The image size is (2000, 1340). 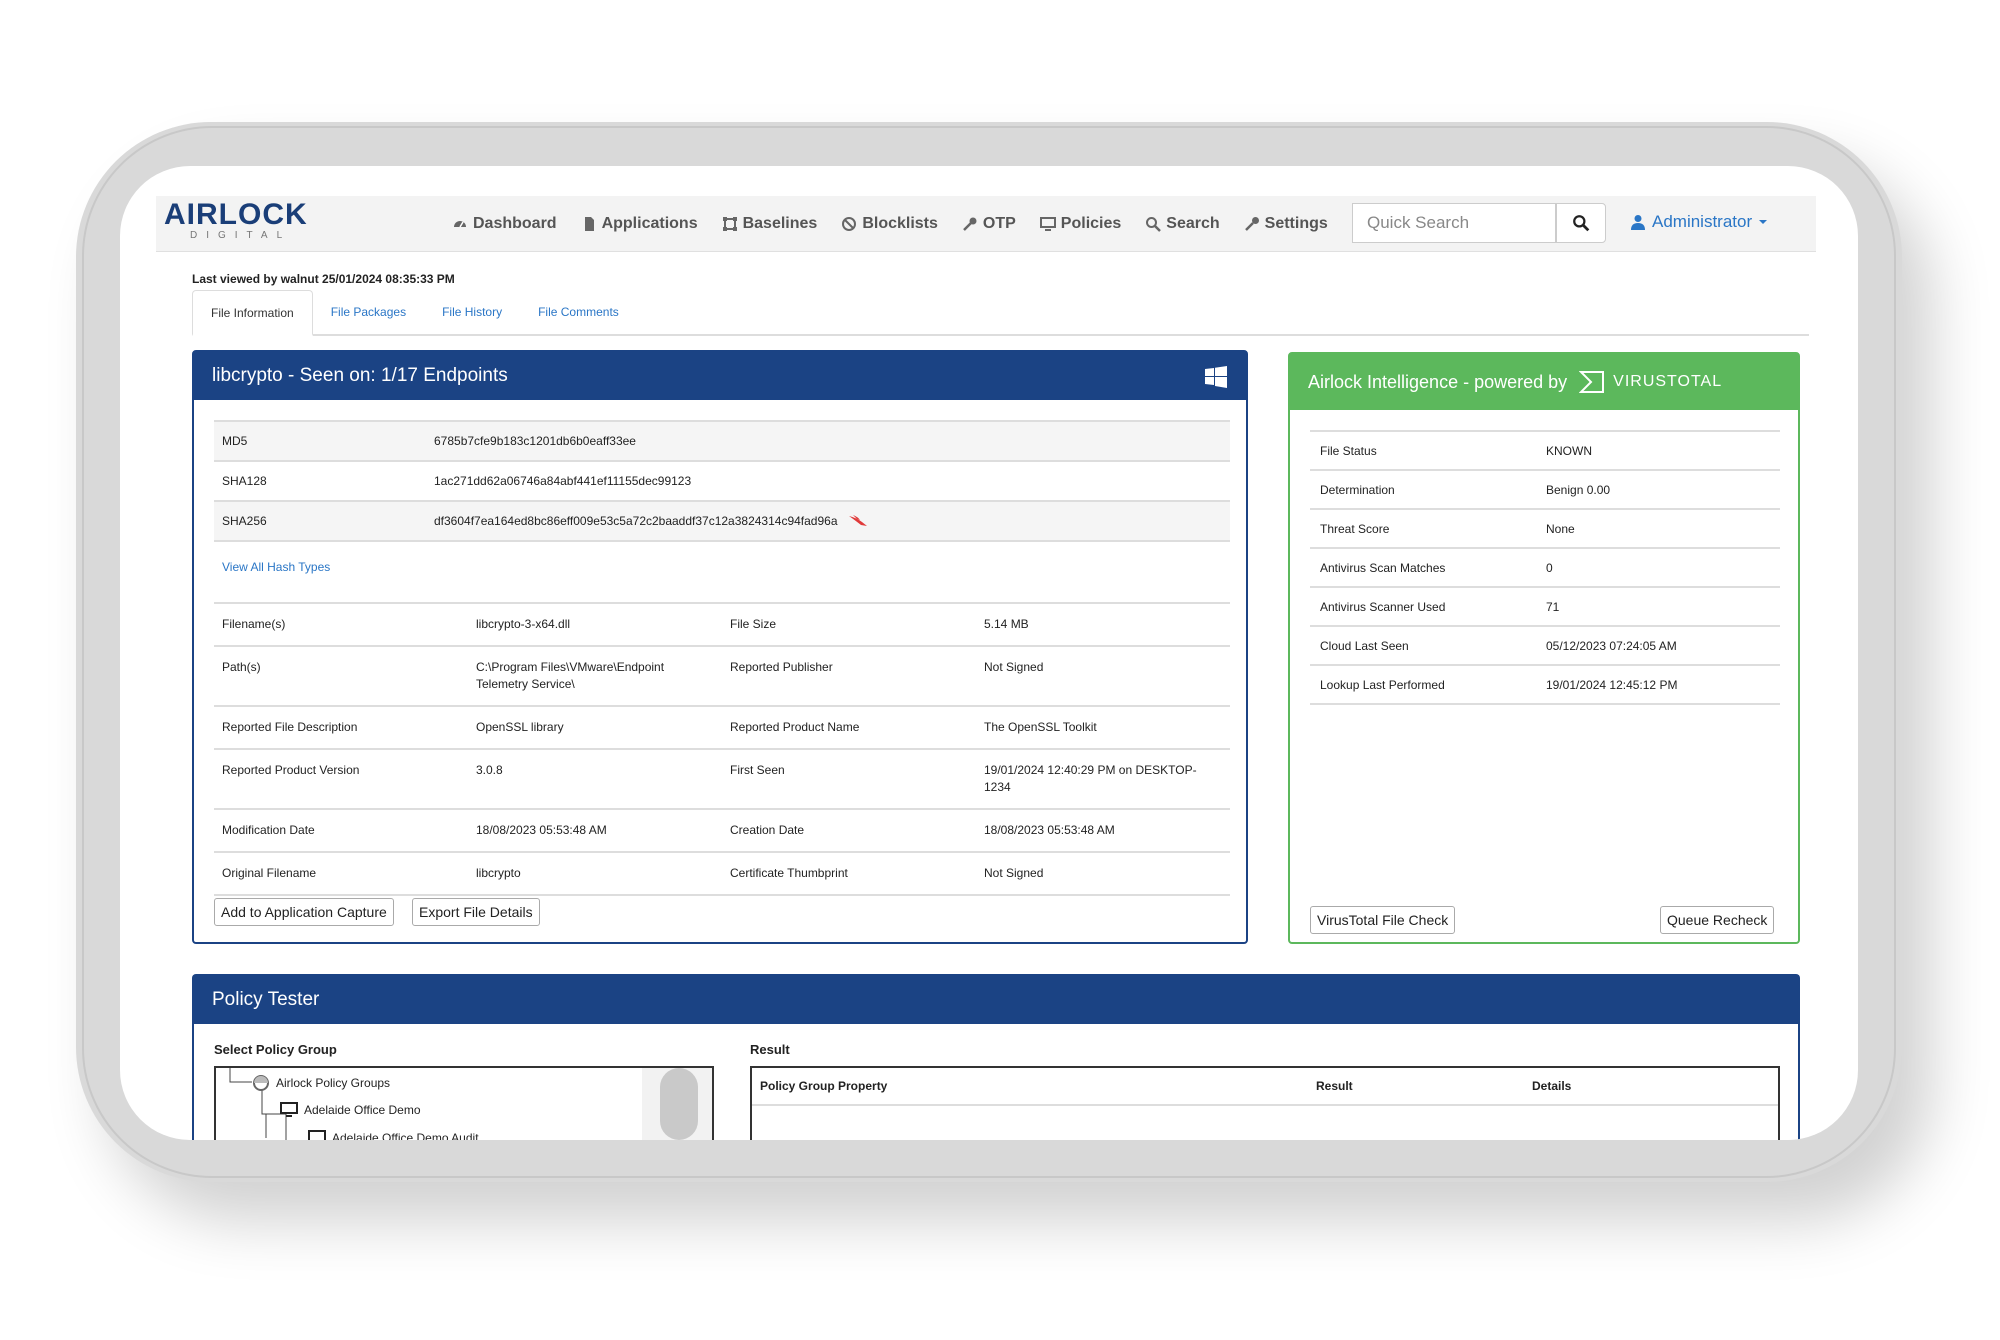 I want to click on key-icon, so click(x=970, y=224).